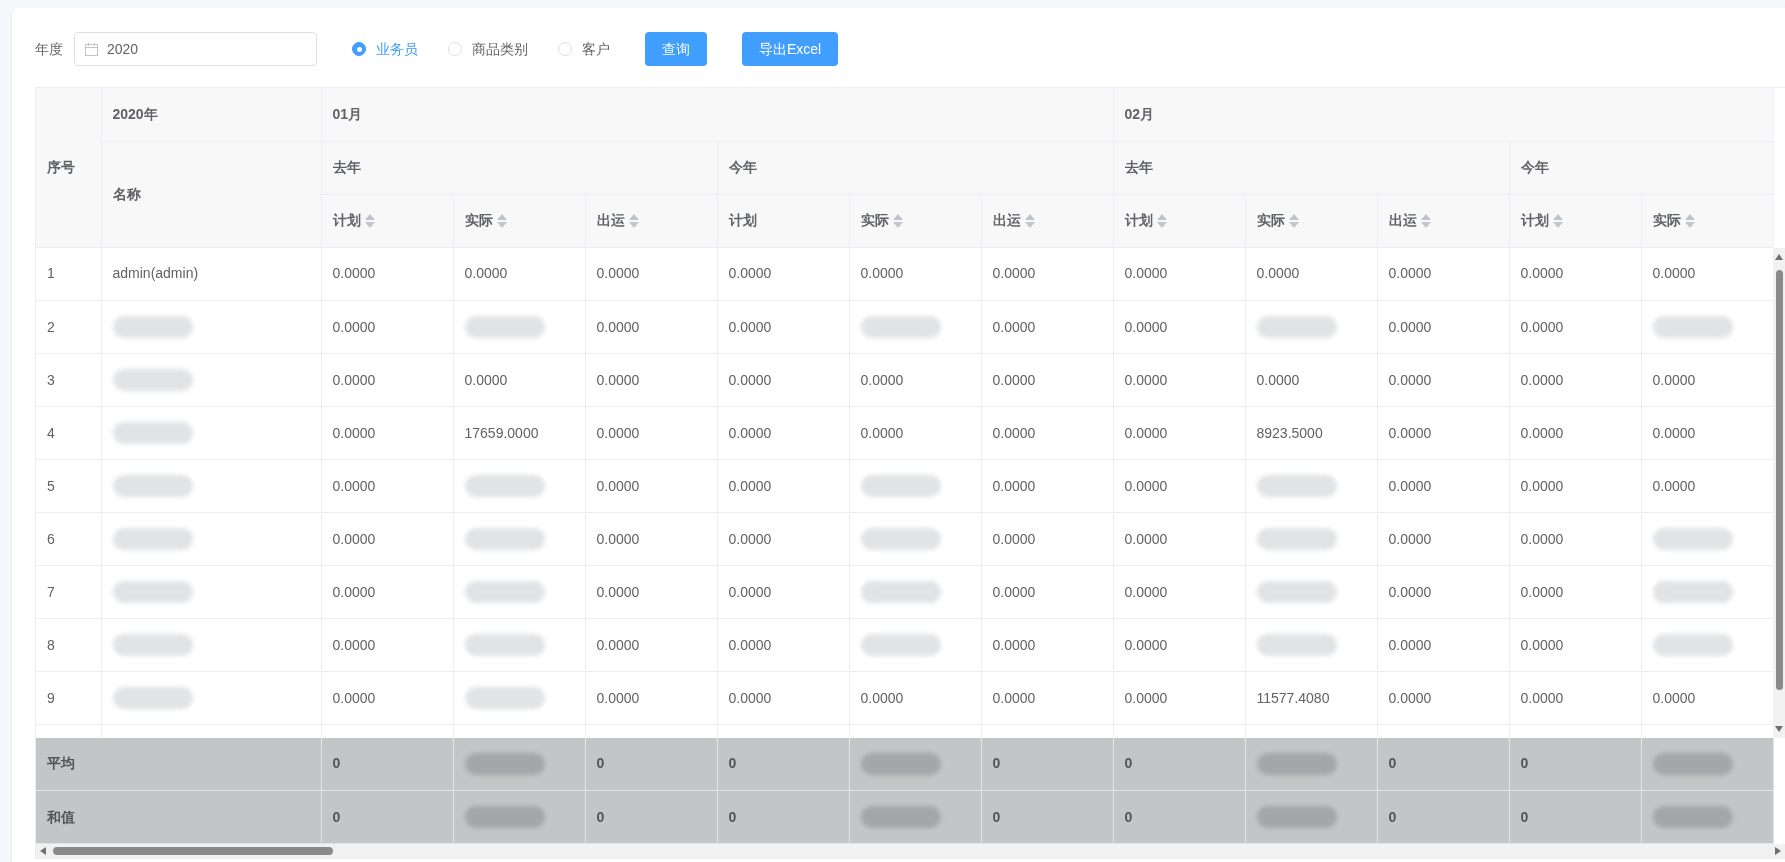  What do you see at coordinates (1778, 851) in the screenshot?
I see `scroll-right-icon` at bounding box center [1778, 851].